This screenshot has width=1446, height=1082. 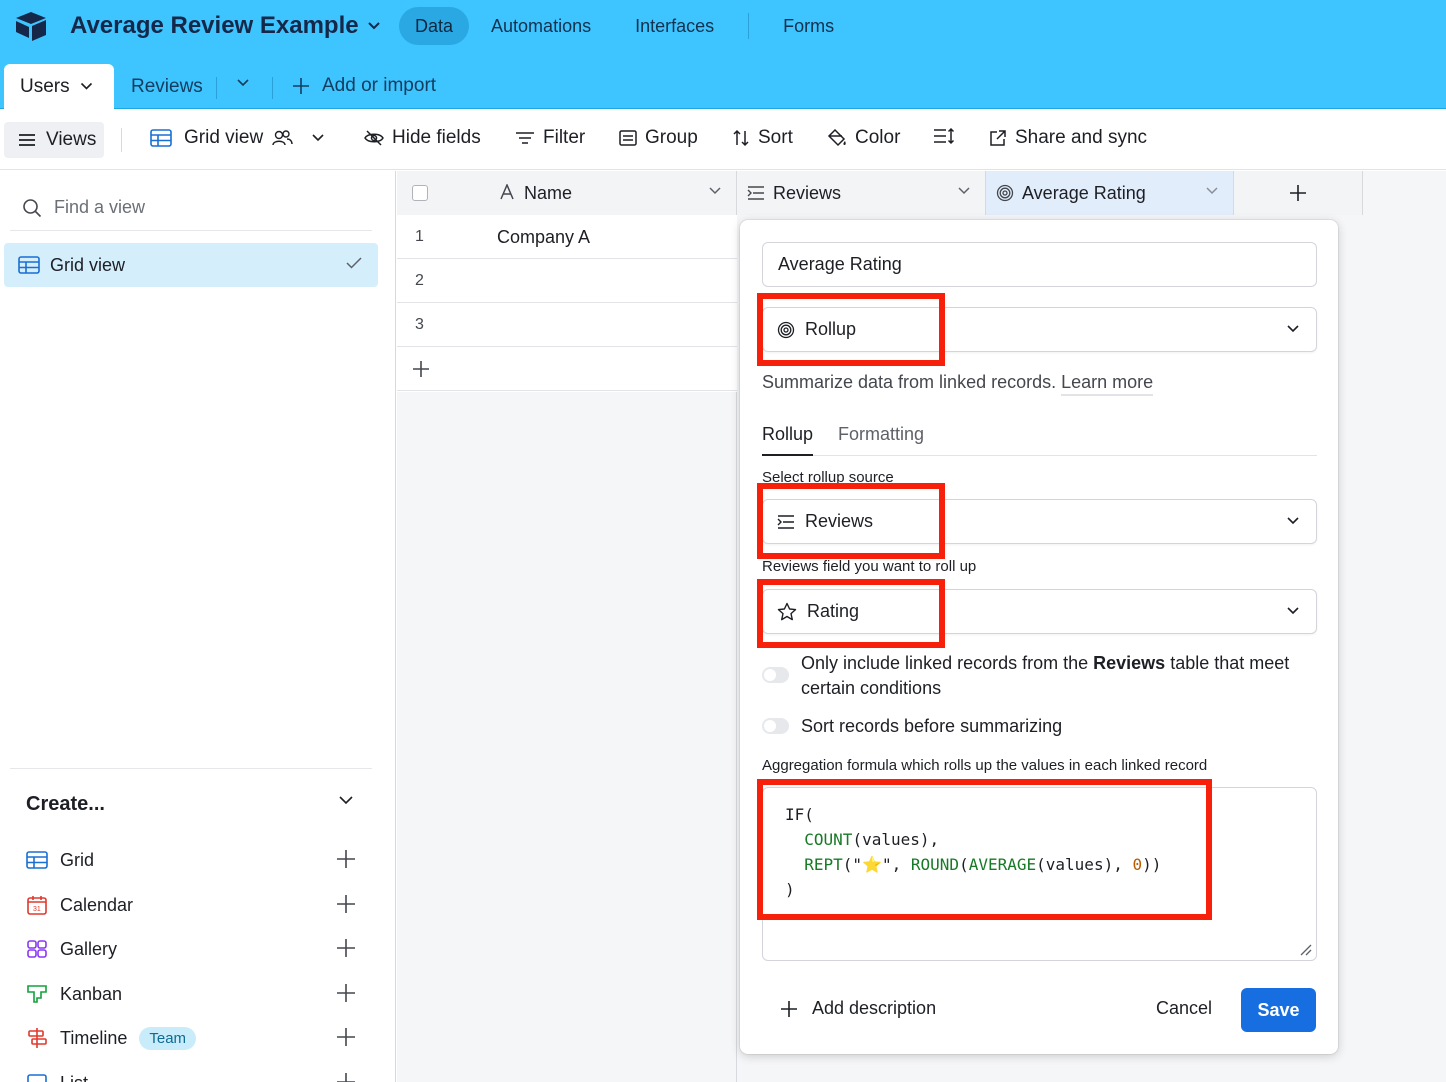 I want to click on toggle-text-part: Only include linked records from the, so click(x=947, y=663).